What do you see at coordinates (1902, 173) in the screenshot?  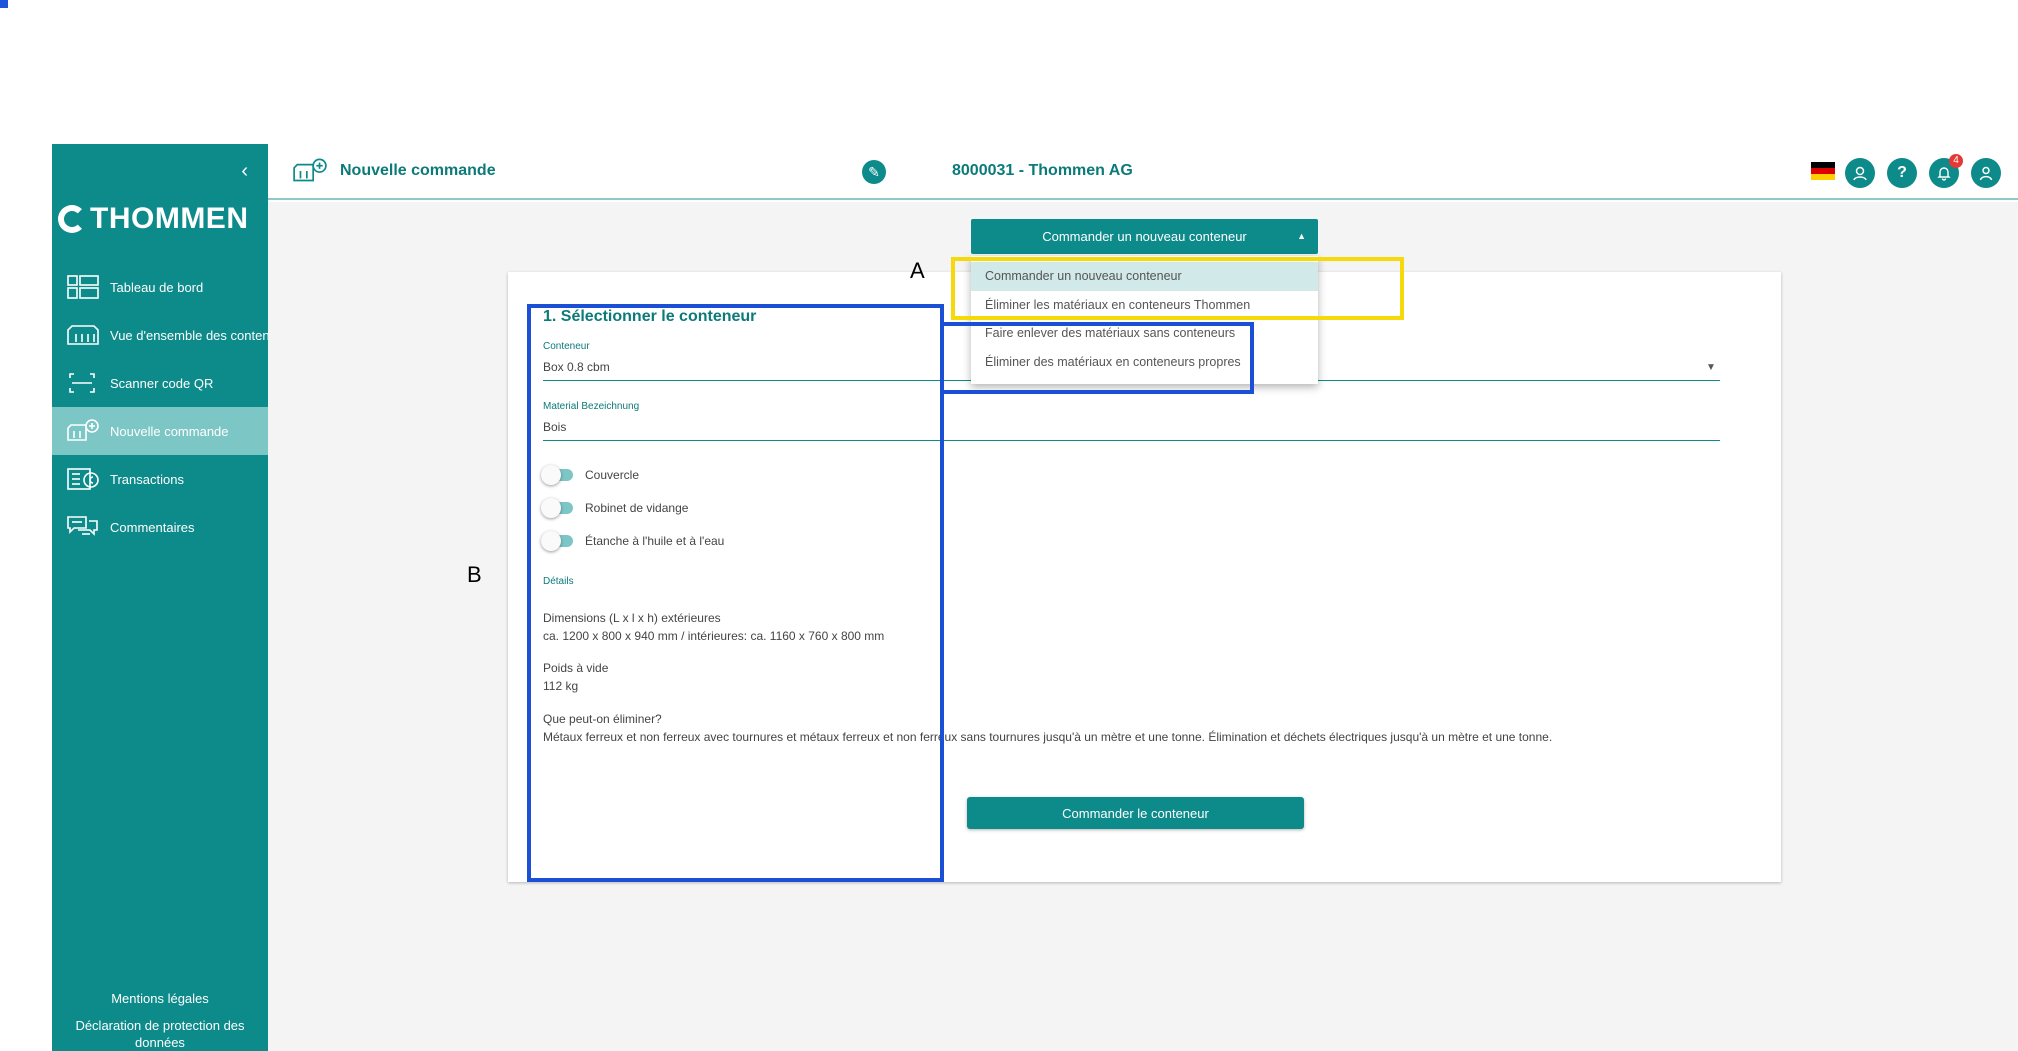 I see `help-icon: ?` at bounding box center [1902, 173].